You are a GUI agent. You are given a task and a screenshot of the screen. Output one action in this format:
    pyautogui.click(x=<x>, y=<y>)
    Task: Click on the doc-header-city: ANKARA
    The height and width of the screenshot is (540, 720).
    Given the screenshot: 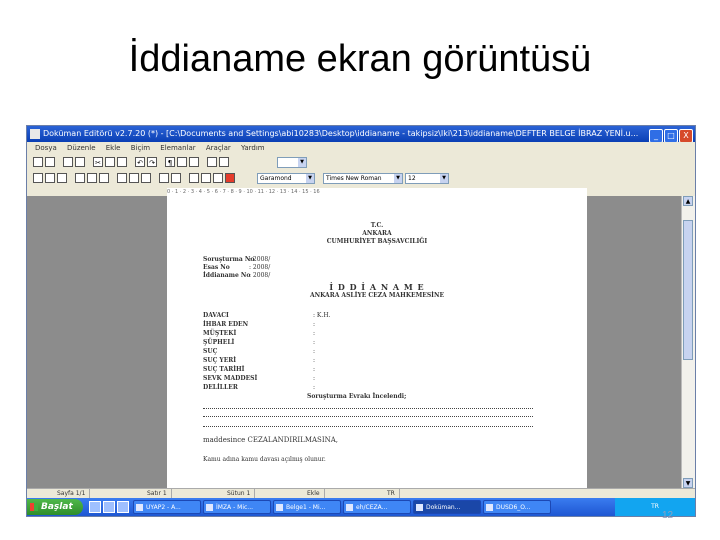 What is the action you would take?
    pyautogui.click(x=377, y=233)
    